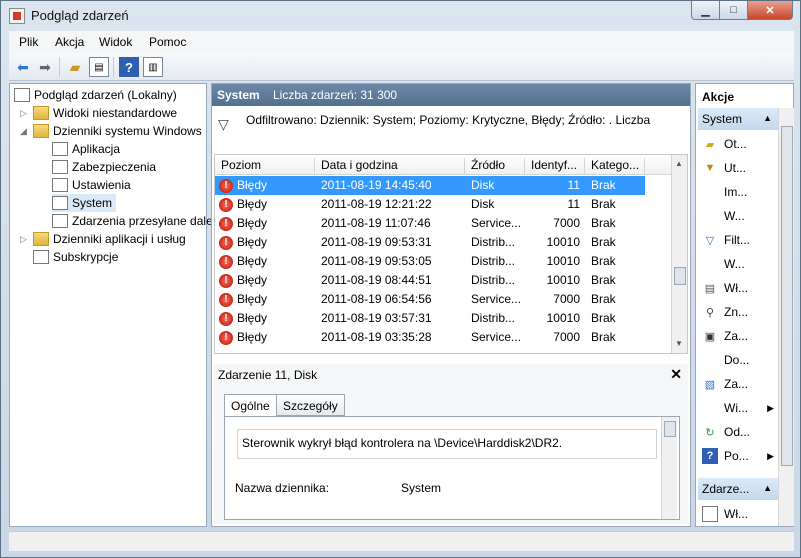  Describe the element at coordinates (376, 185) in the screenshot. I see `date-cell: 2011-08-19 14:45:40` at that location.